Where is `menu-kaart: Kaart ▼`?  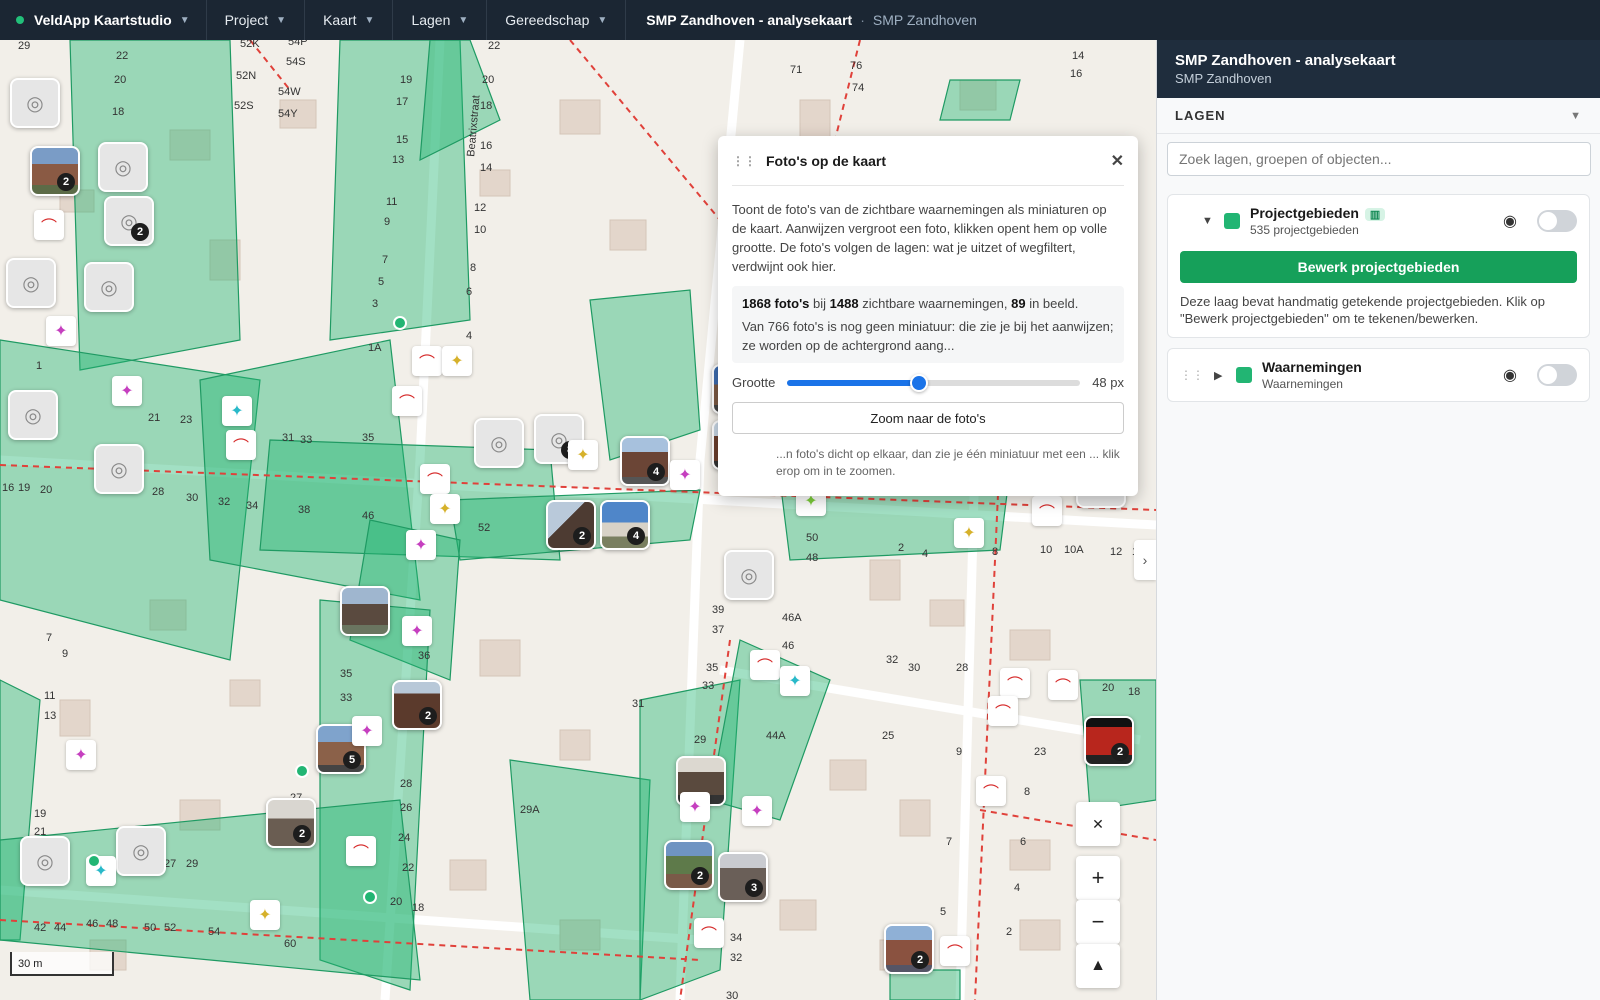
menu-kaart: Kaart ▼ is located at coordinates (349, 20).